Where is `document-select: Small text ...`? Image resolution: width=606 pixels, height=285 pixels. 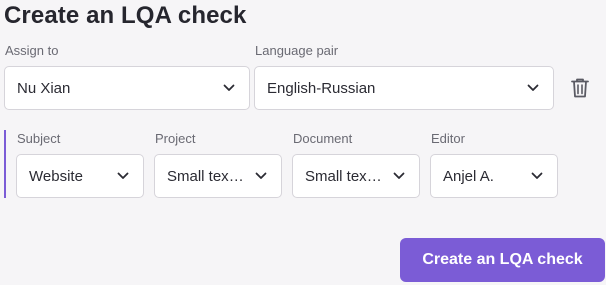
document-select: Small text ... is located at coordinates (356, 176).